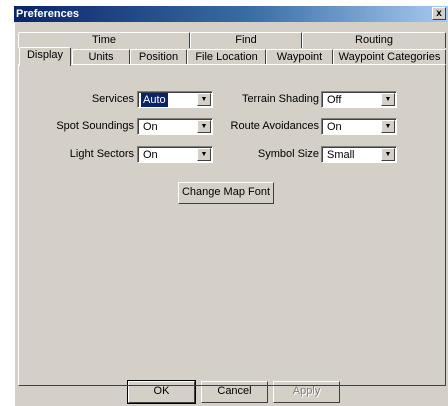  Describe the element at coordinates (334, 127) in the screenshot. I see `route-avoidances-value: On` at that location.